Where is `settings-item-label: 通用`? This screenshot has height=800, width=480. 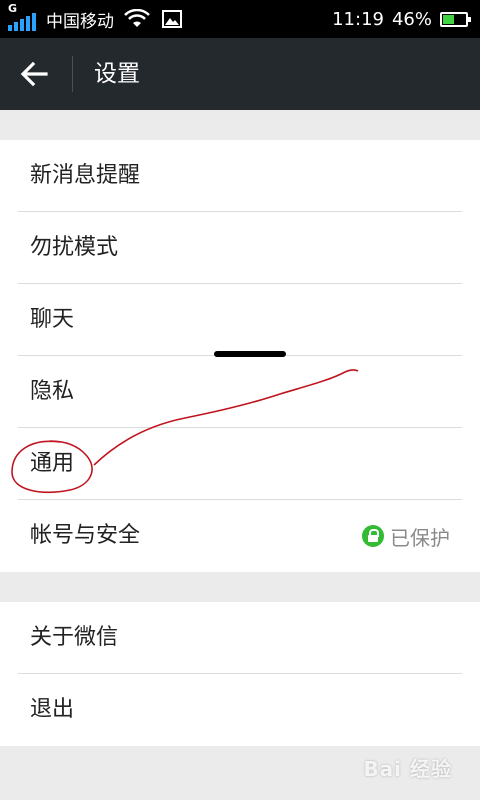 settings-item-label: 通用 is located at coordinates (52, 463).